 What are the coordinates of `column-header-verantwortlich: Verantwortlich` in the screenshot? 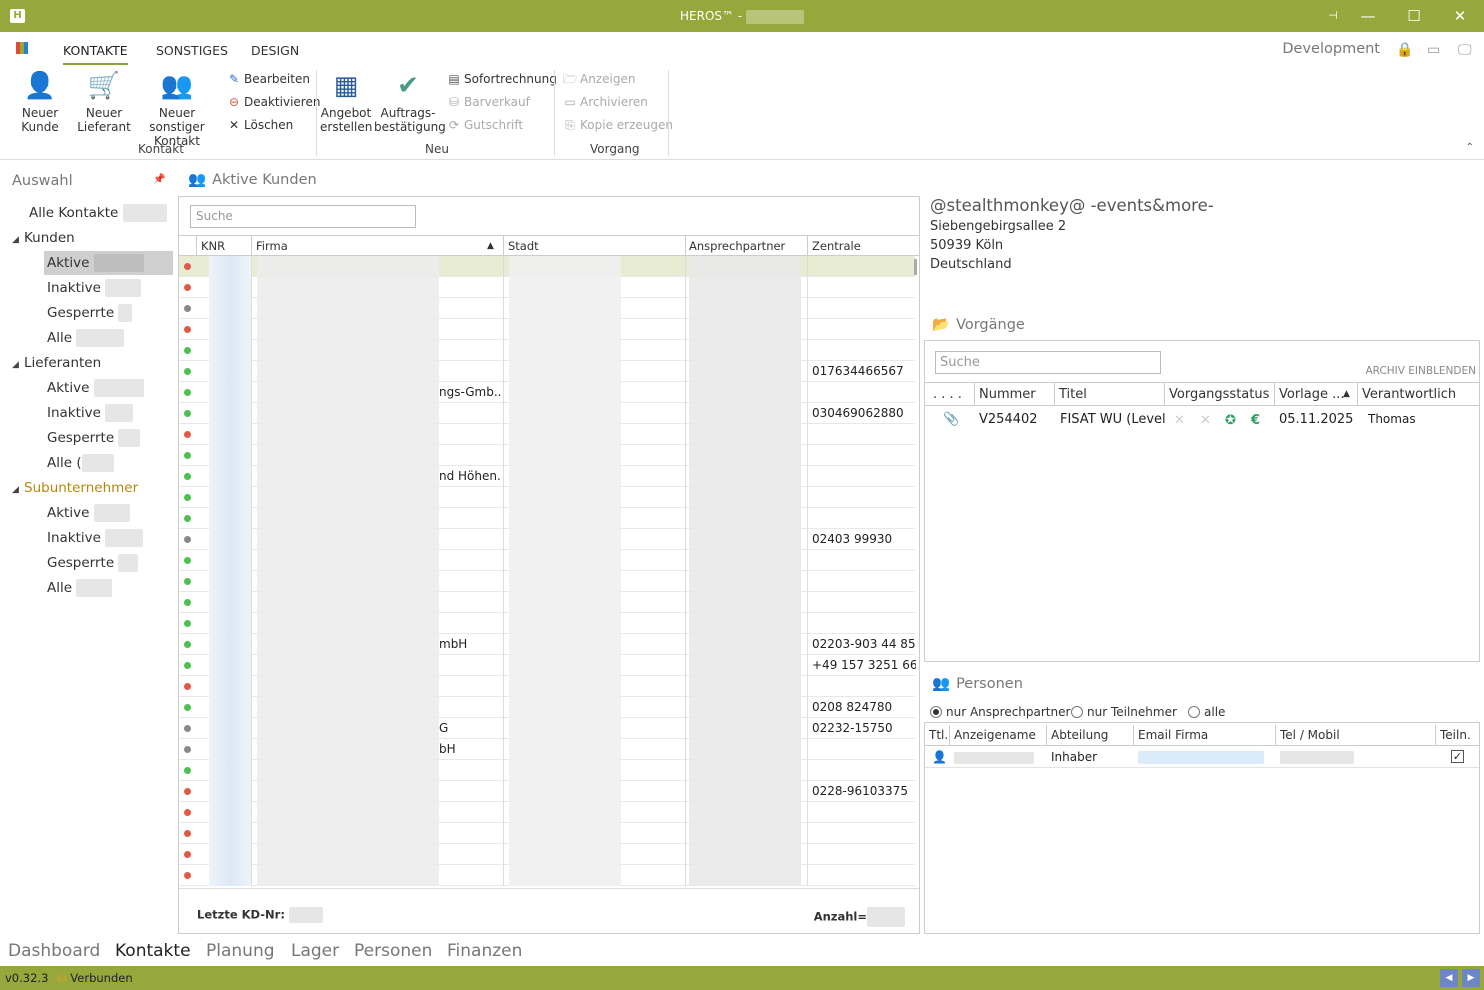 It's located at (1409, 394).